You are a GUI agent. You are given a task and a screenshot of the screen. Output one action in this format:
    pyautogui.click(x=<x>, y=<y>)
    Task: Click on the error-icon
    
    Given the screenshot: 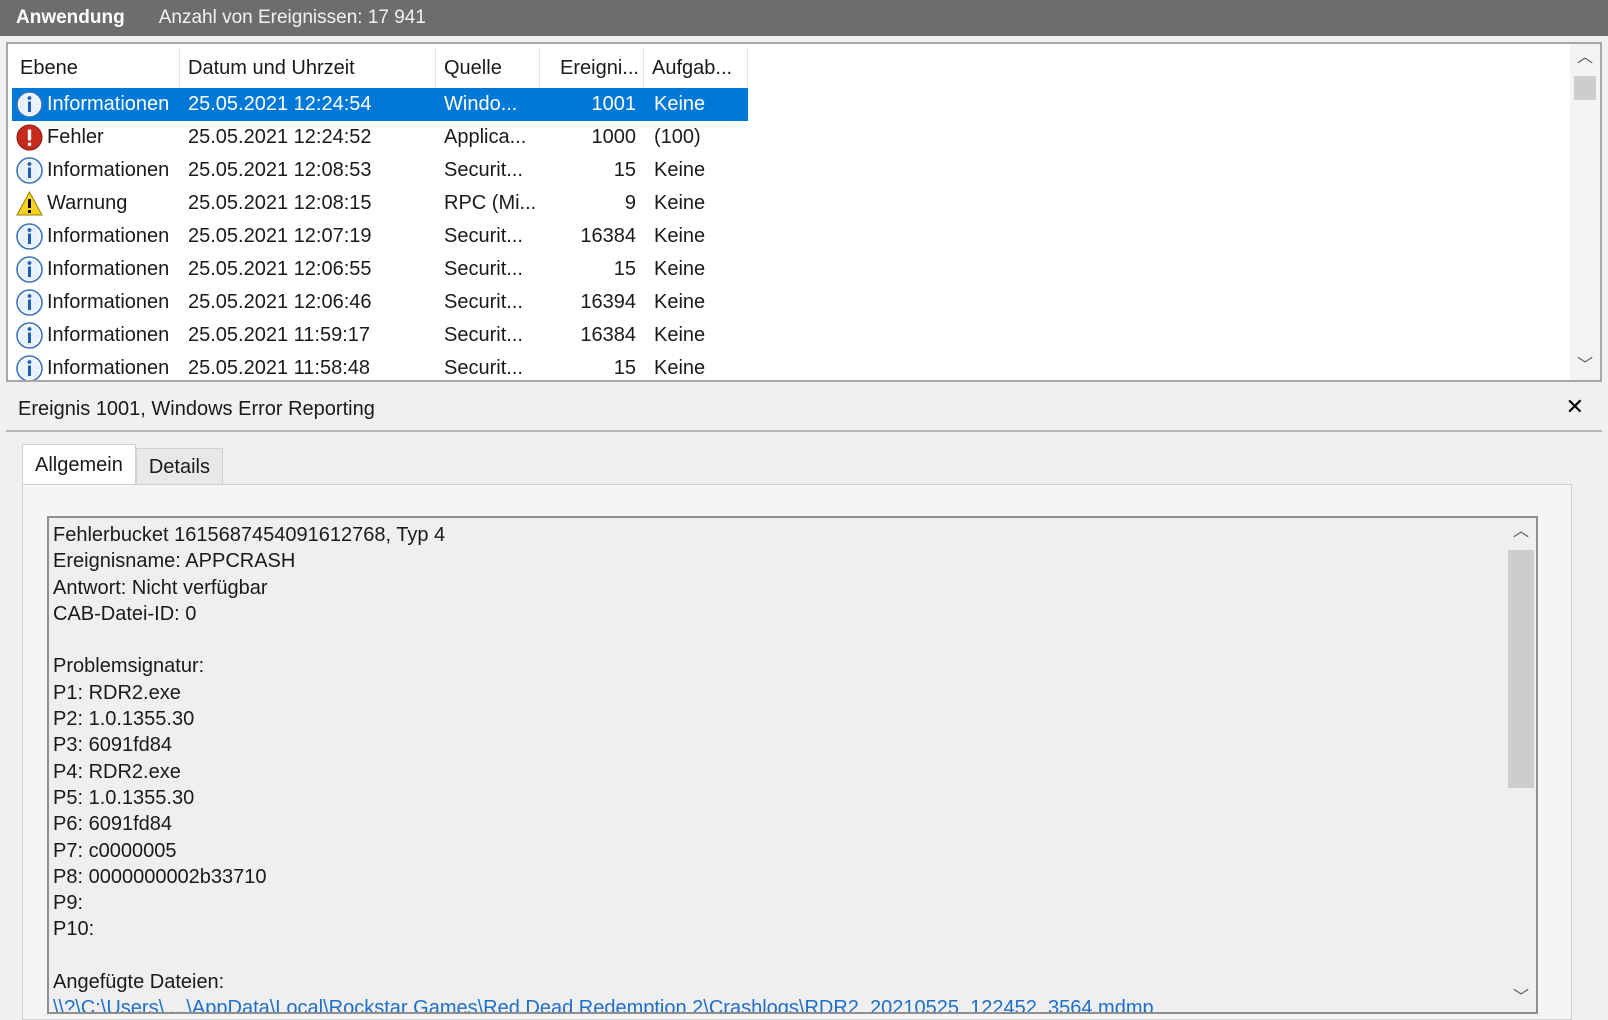 What is the action you would take?
    pyautogui.click(x=29, y=137)
    